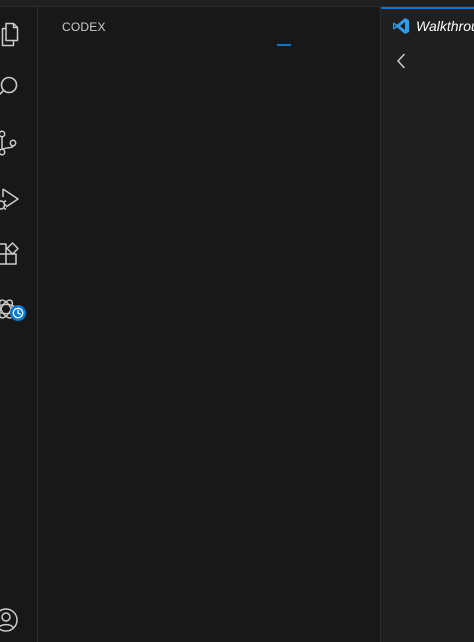 Image resolution: width=474 pixels, height=642 pixels. I want to click on chevron-left-icon, so click(401, 61).